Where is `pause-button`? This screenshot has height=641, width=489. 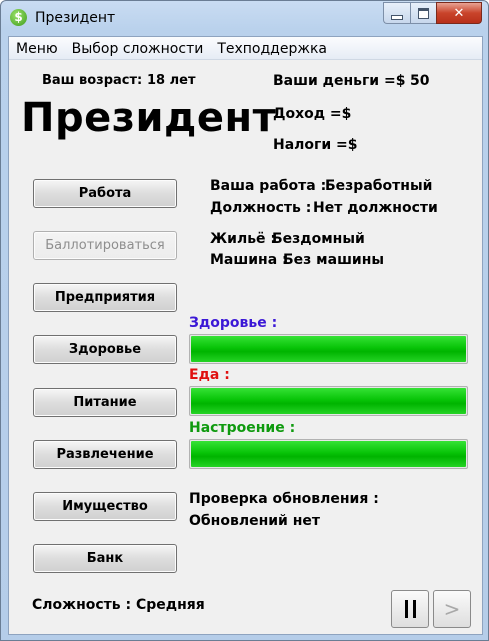
pause-button is located at coordinates (410, 609).